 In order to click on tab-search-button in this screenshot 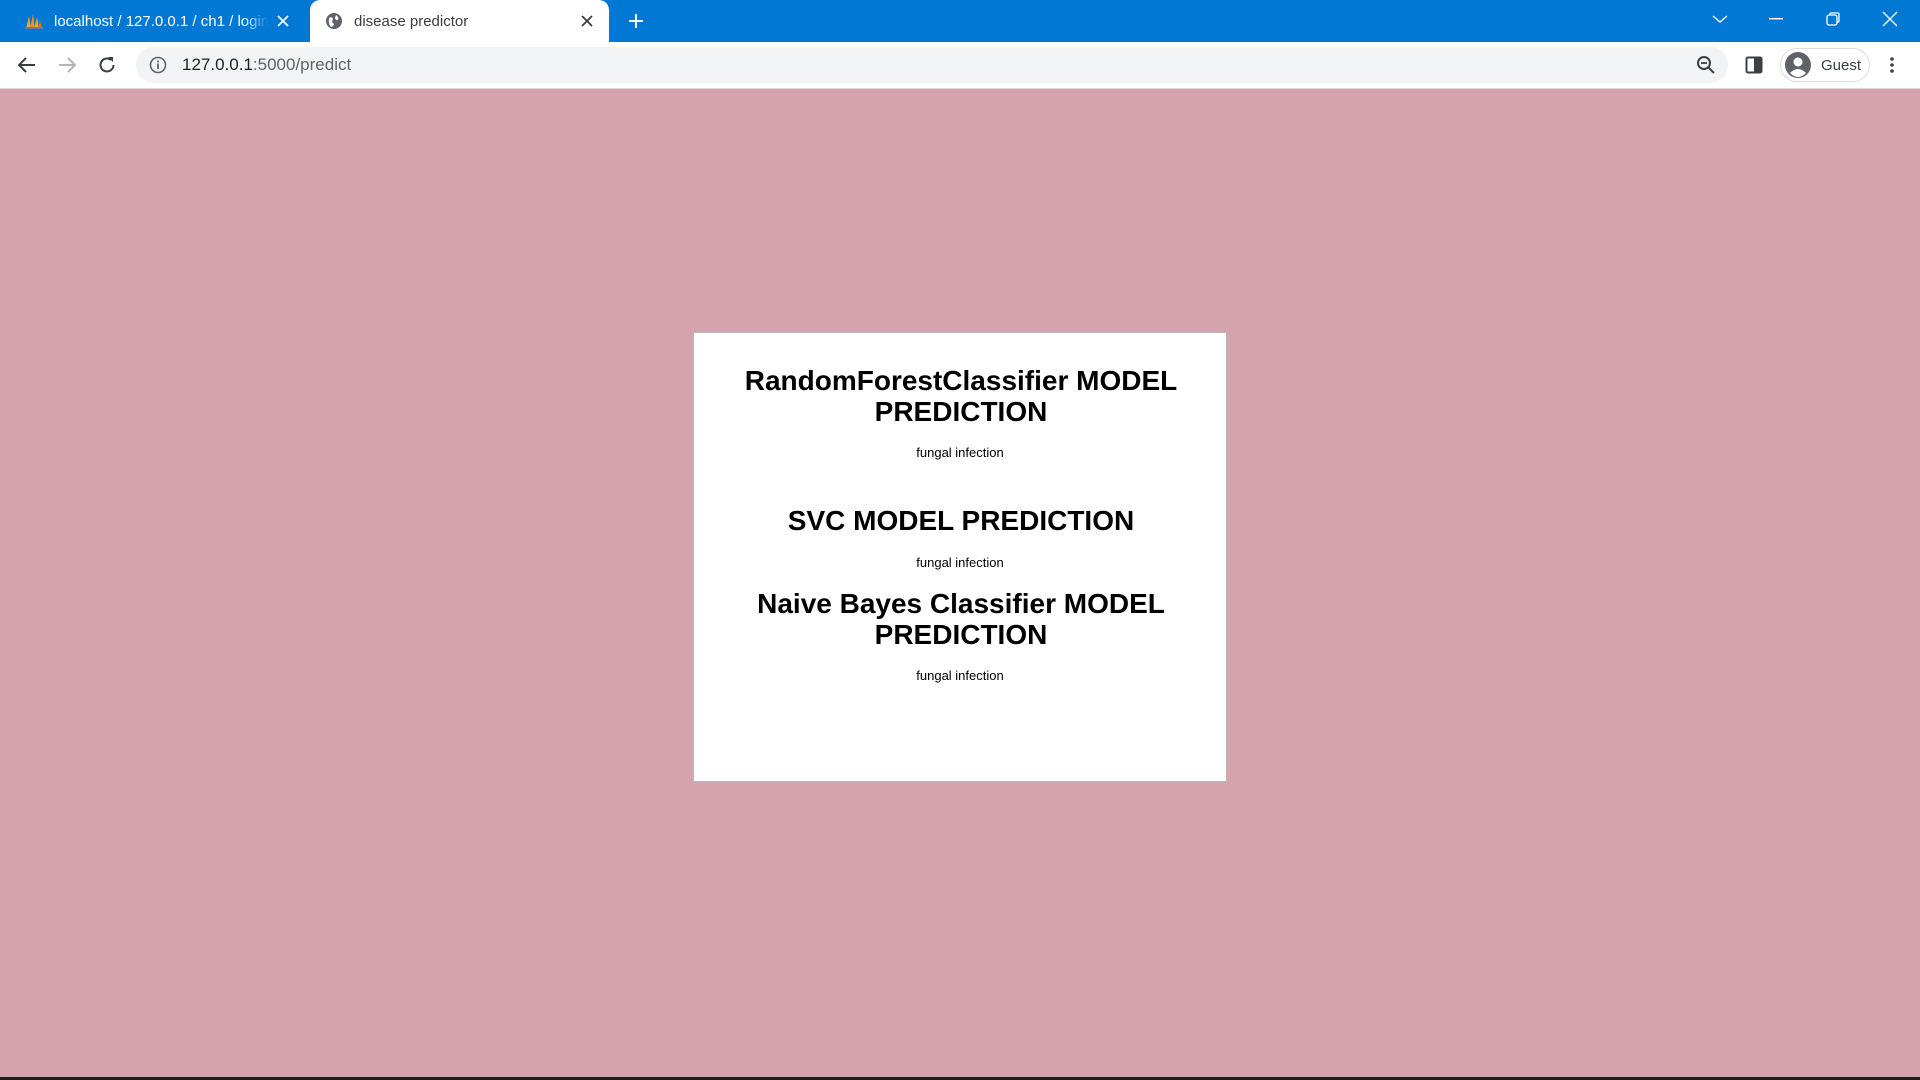, I will do `click(1720, 19)`.